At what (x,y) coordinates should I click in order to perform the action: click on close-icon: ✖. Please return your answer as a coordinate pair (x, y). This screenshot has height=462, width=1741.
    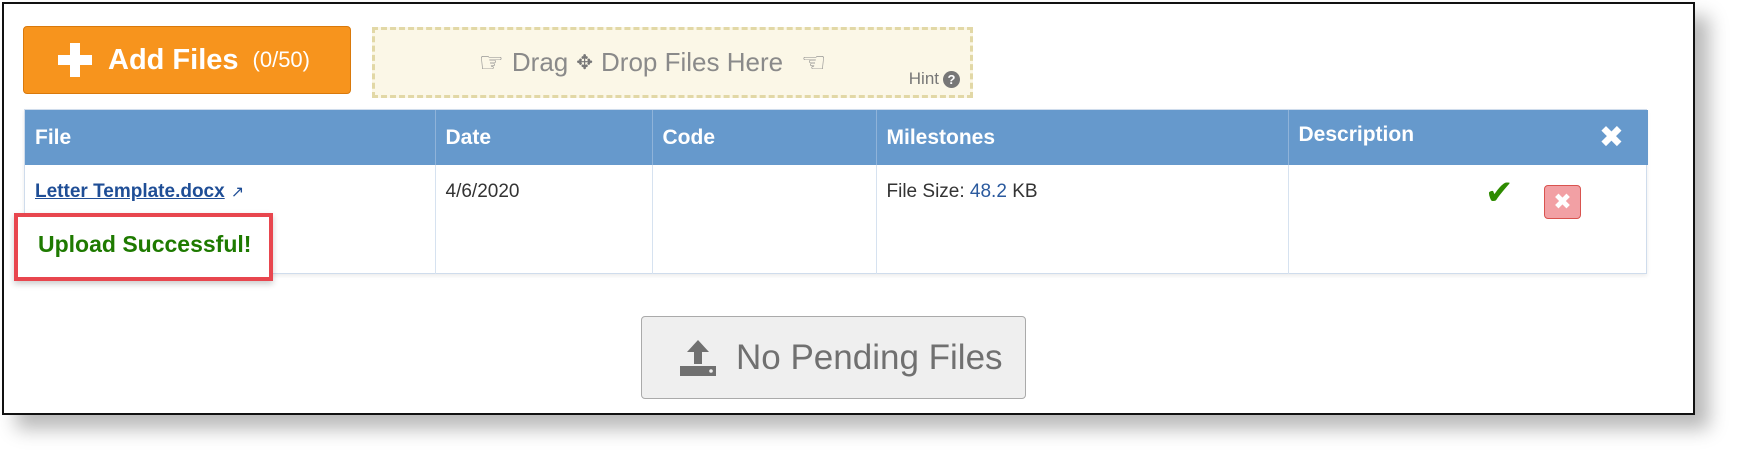
    Looking at the image, I should click on (1611, 137).